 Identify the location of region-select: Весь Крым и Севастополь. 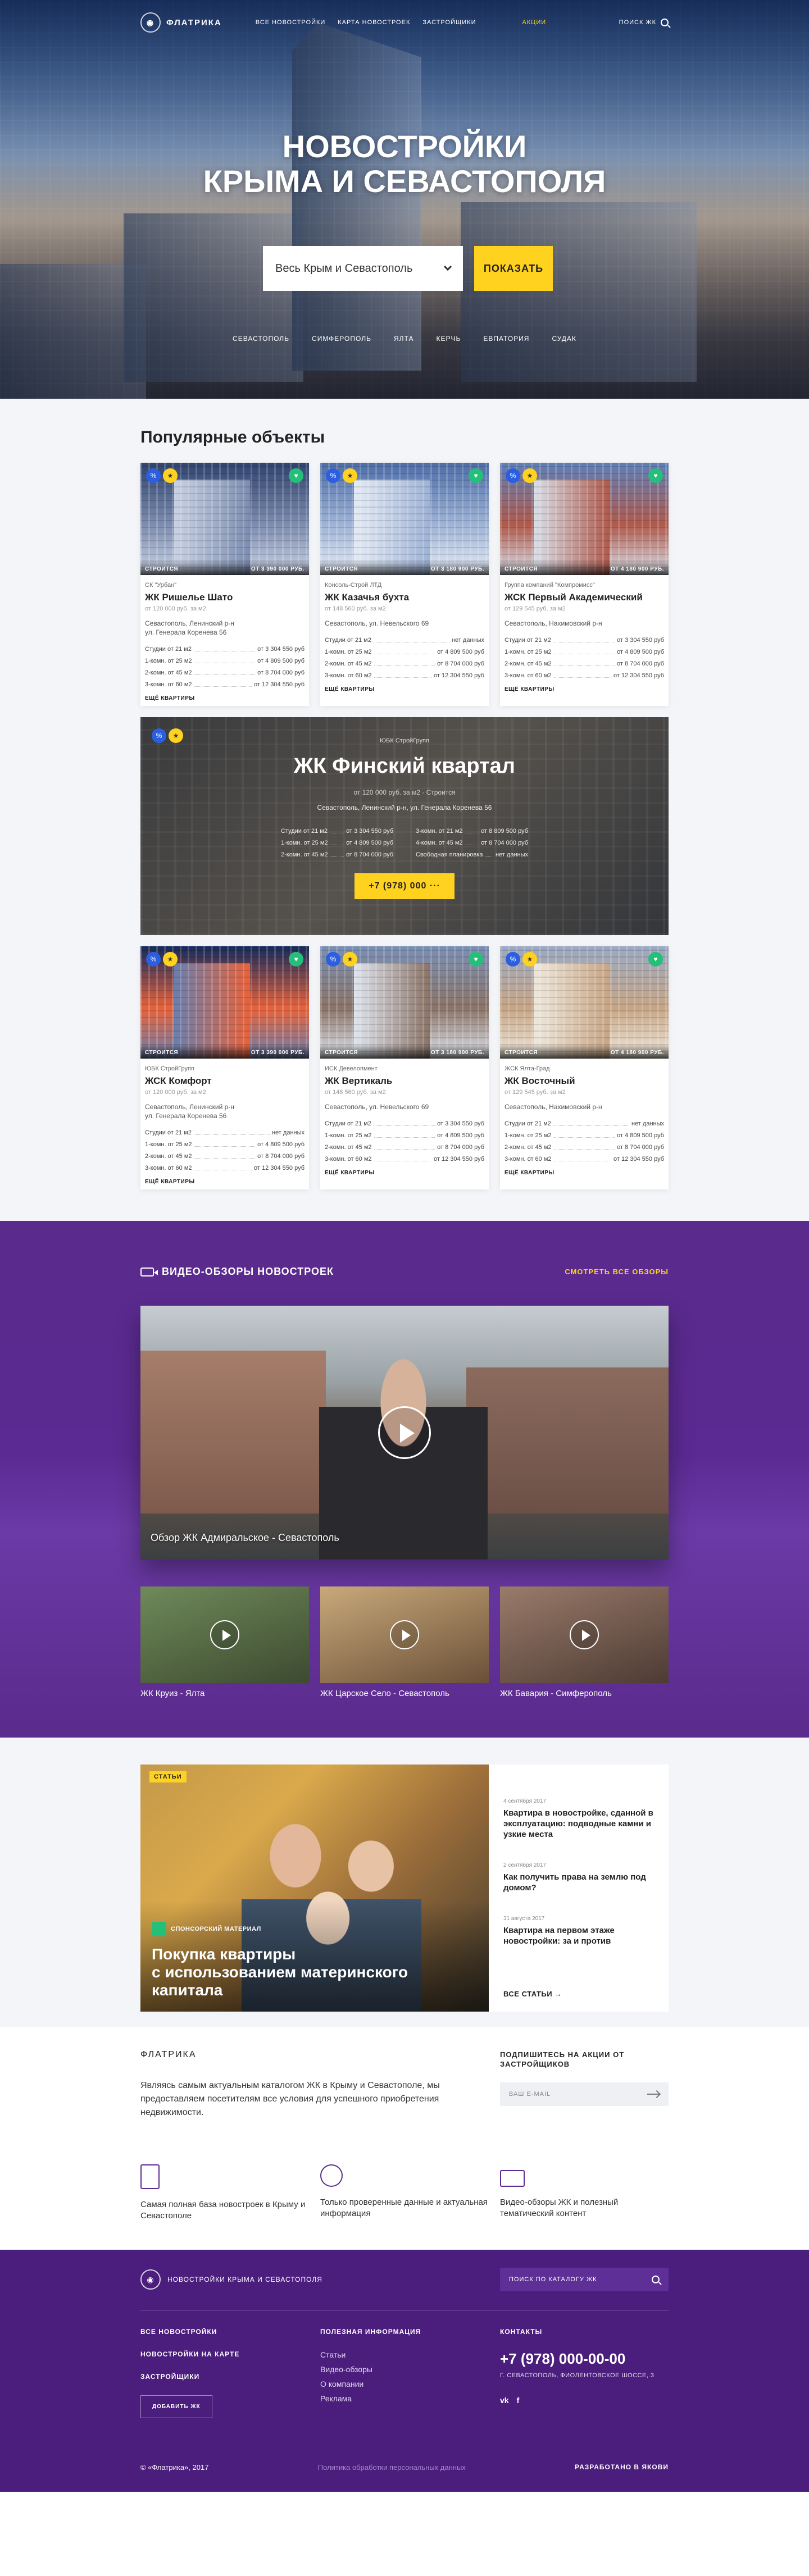
(363, 268).